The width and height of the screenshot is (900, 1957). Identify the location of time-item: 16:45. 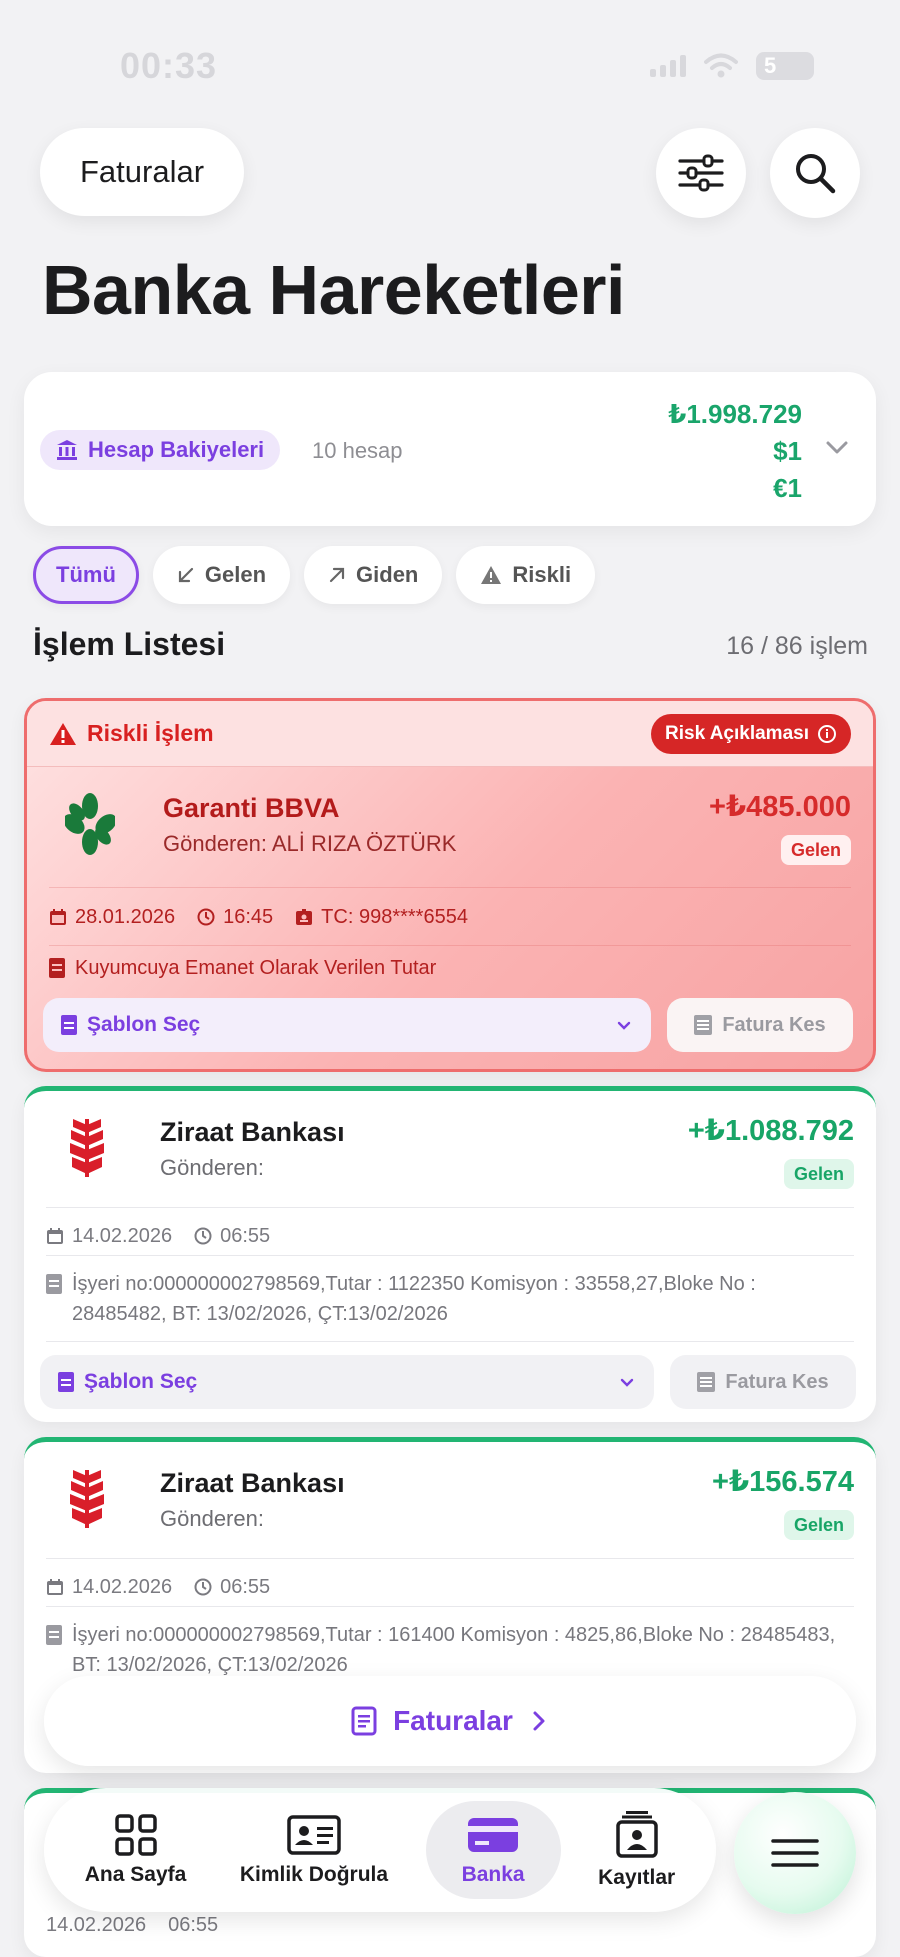
(235, 917).